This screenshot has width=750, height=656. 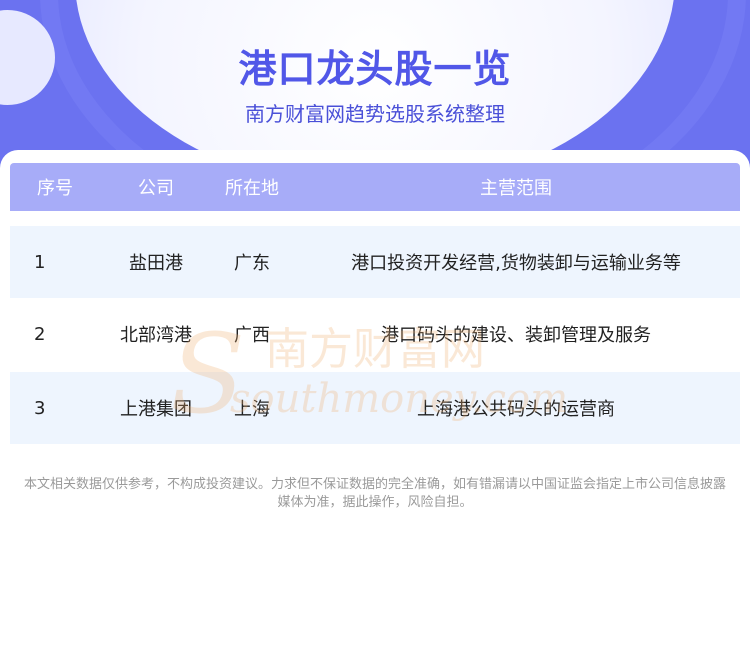 I want to click on row-business: 上海港公共码头的运营商, so click(x=516, y=409).